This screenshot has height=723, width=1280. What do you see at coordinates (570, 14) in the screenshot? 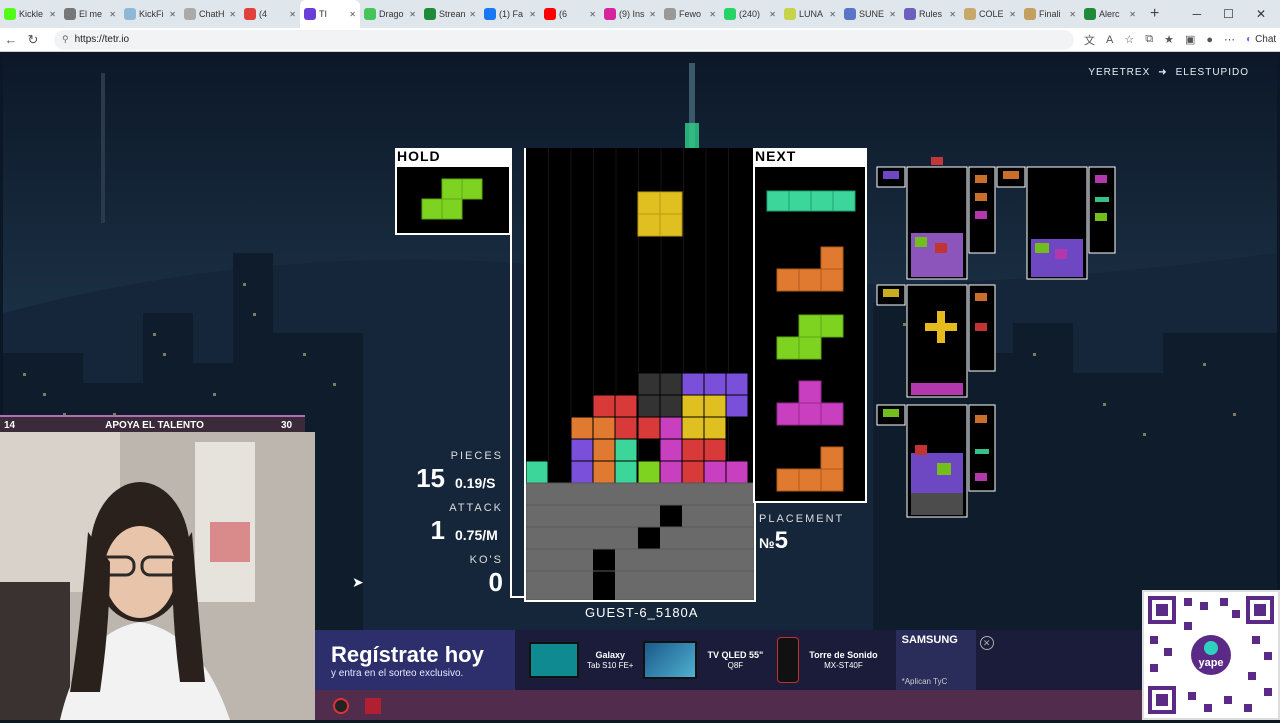
I see `browser-tab: (6 ✕` at bounding box center [570, 14].